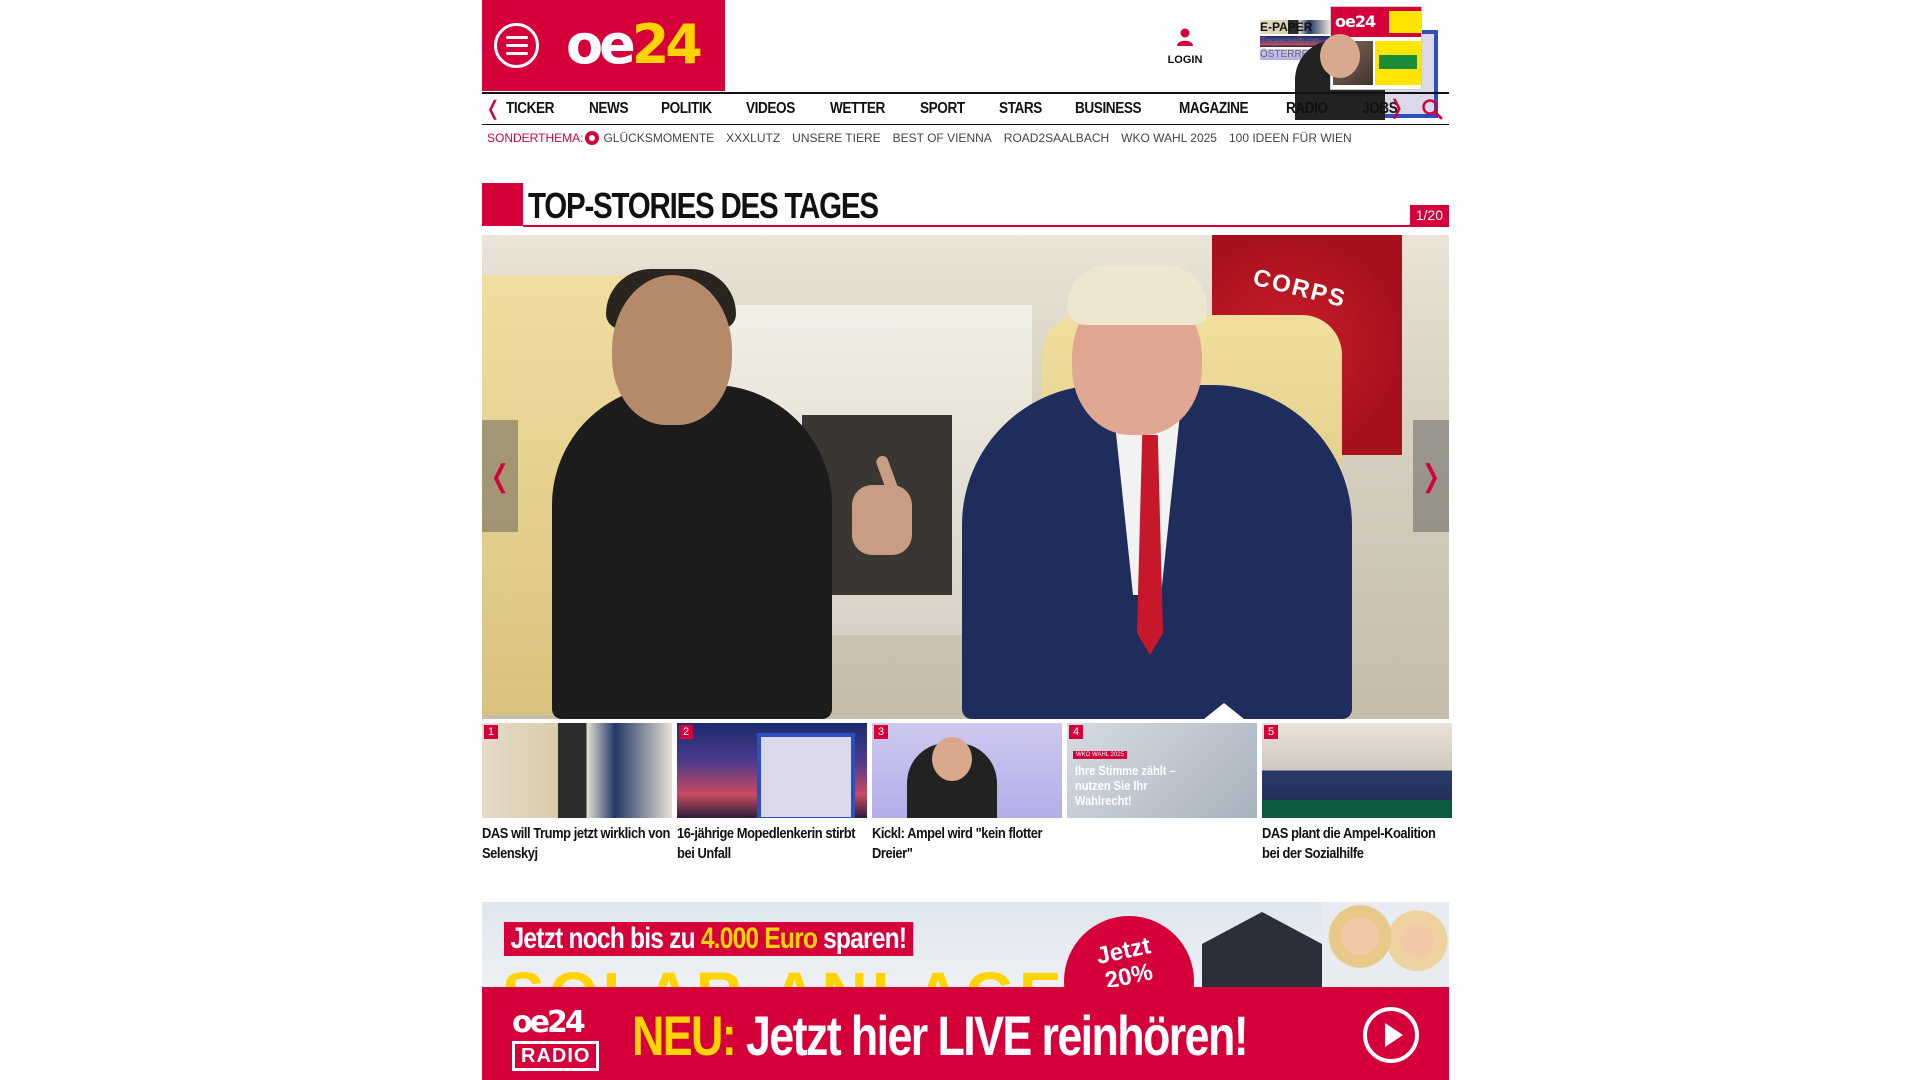  What do you see at coordinates (1385, 945) in the screenshot?
I see `ad-people-image` at bounding box center [1385, 945].